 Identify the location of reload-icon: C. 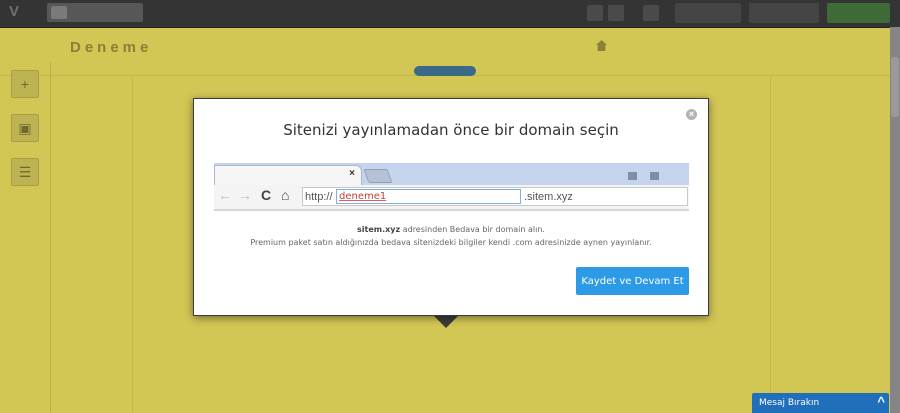
(266, 195).